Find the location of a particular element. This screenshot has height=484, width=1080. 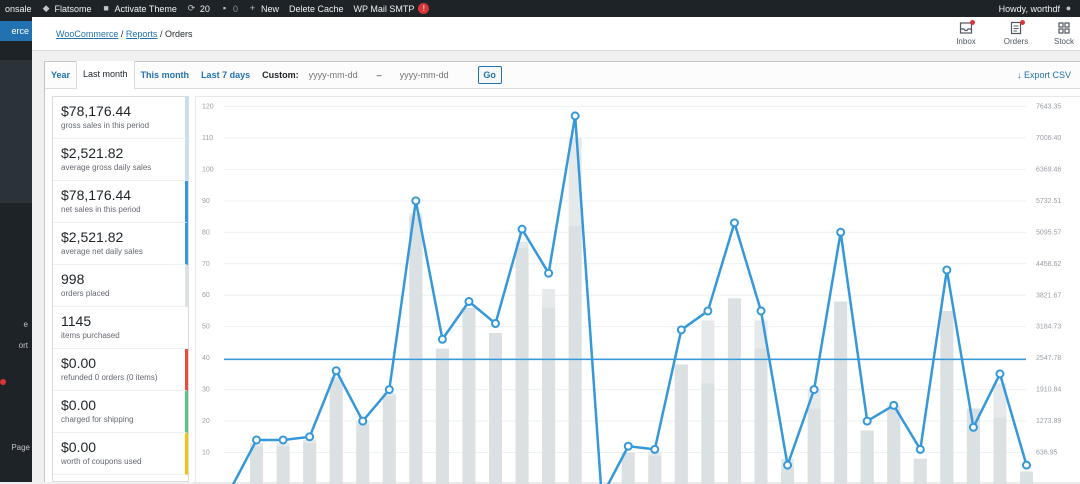

legend-amount: $0.00 is located at coordinates (79, 447).